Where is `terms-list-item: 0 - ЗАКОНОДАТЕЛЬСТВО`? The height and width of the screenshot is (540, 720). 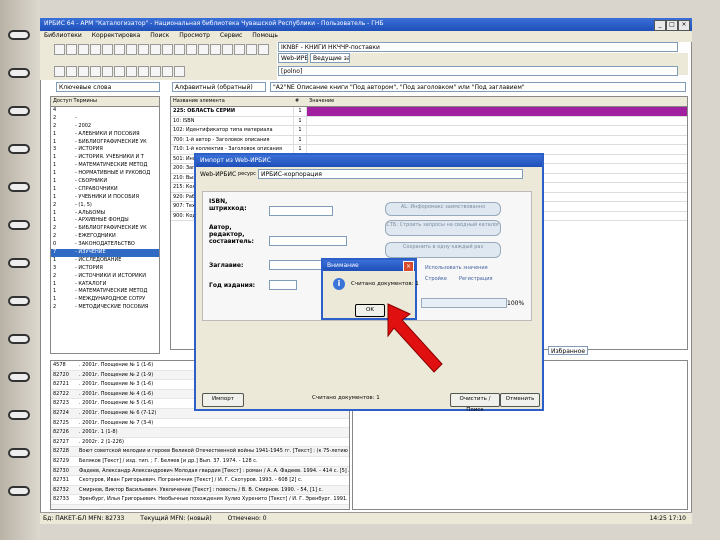 terms-list-item: 0 - ЗАКОНОДАТЕЛЬСТВО is located at coordinates (105, 245).